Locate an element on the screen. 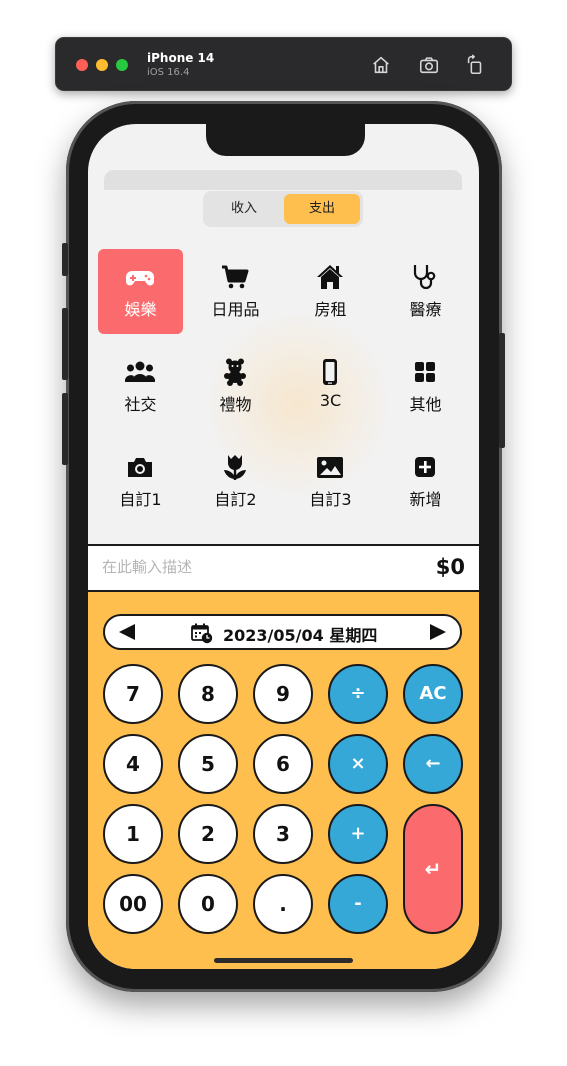 This screenshot has width=567, height=1066. minimize-window-button is located at coordinates (102, 65).